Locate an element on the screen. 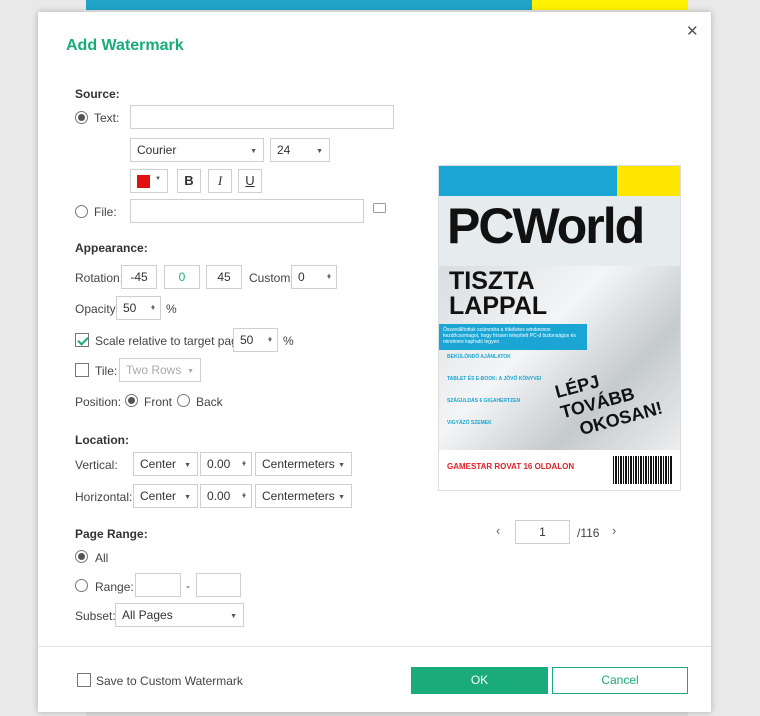  scale-value: 50 is located at coordinates (247, 340).